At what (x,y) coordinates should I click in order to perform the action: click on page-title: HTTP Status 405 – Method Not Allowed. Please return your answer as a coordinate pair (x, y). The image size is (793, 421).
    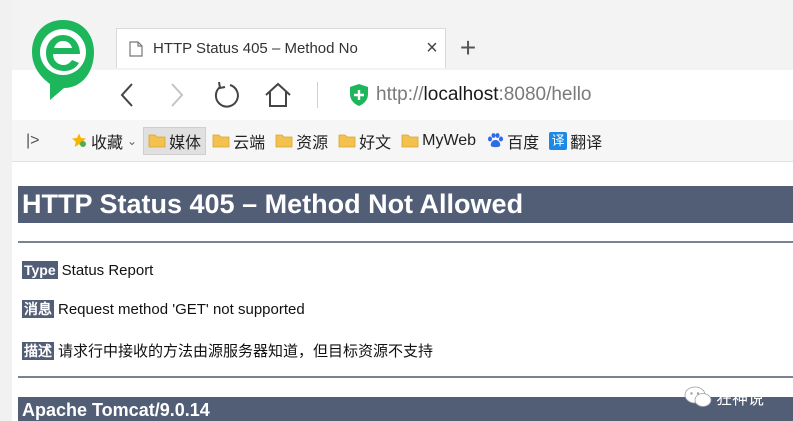
    Looking at the image, I should click on (405, 204).